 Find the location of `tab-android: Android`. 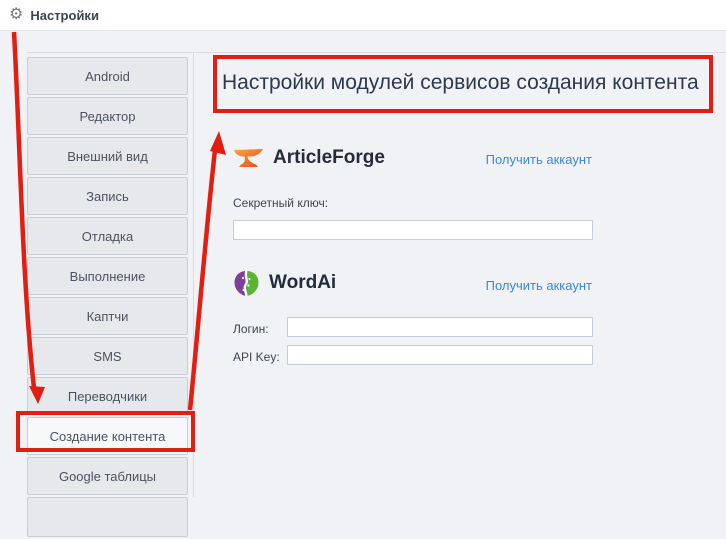

tab-android: Android is located at coordinates (107, 76).